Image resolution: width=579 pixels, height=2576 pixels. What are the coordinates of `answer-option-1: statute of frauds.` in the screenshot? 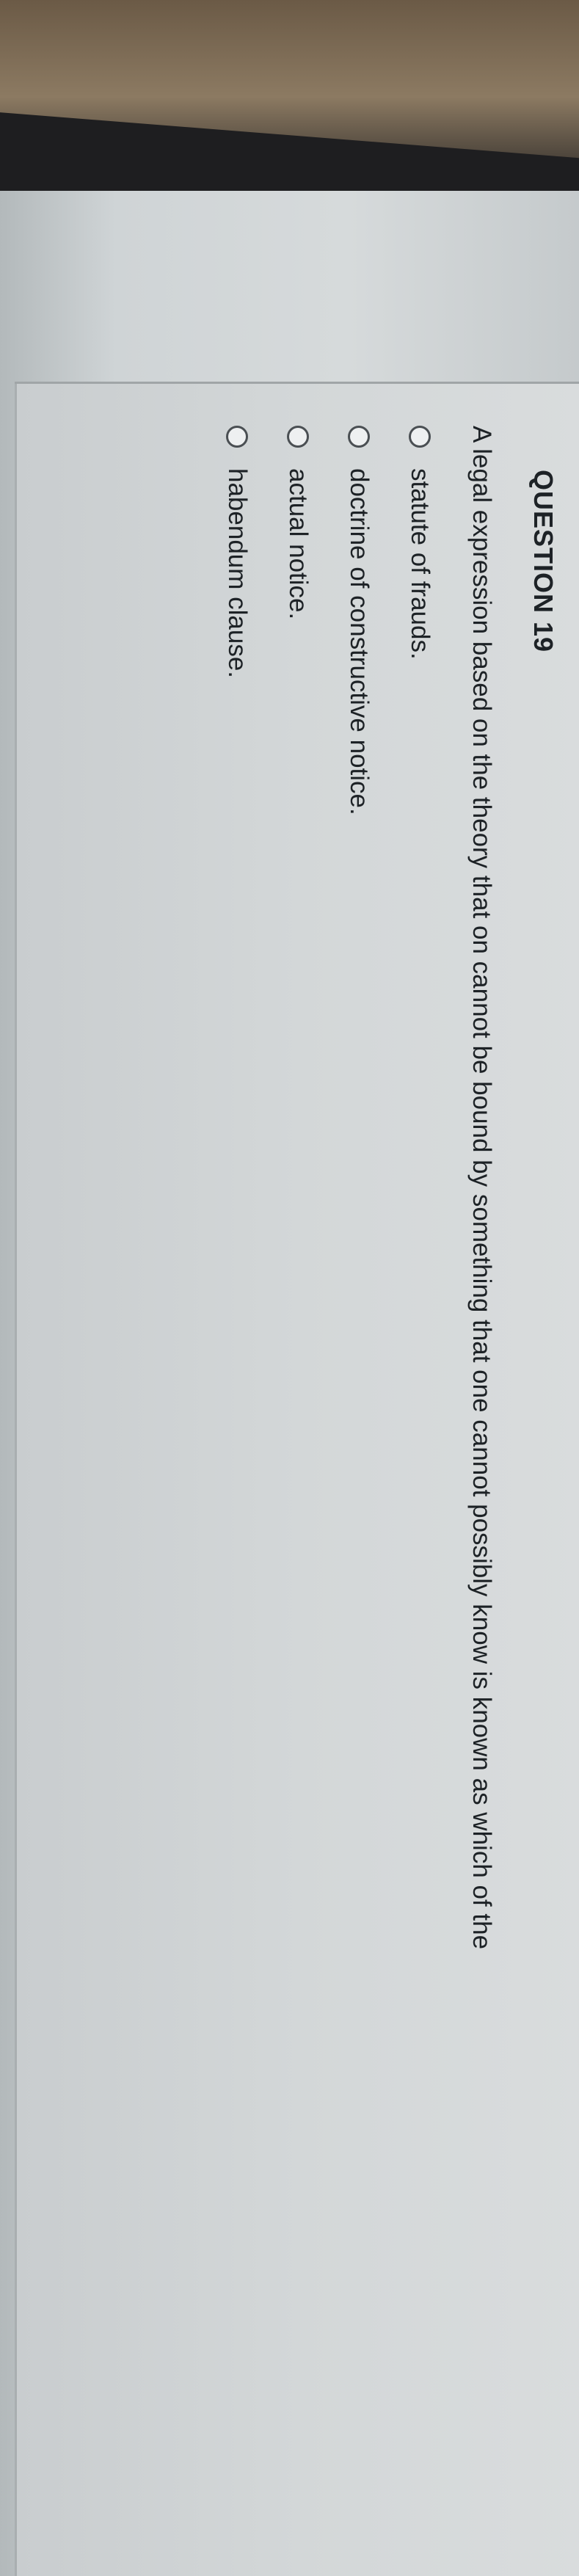 It's located at (420, 1493).